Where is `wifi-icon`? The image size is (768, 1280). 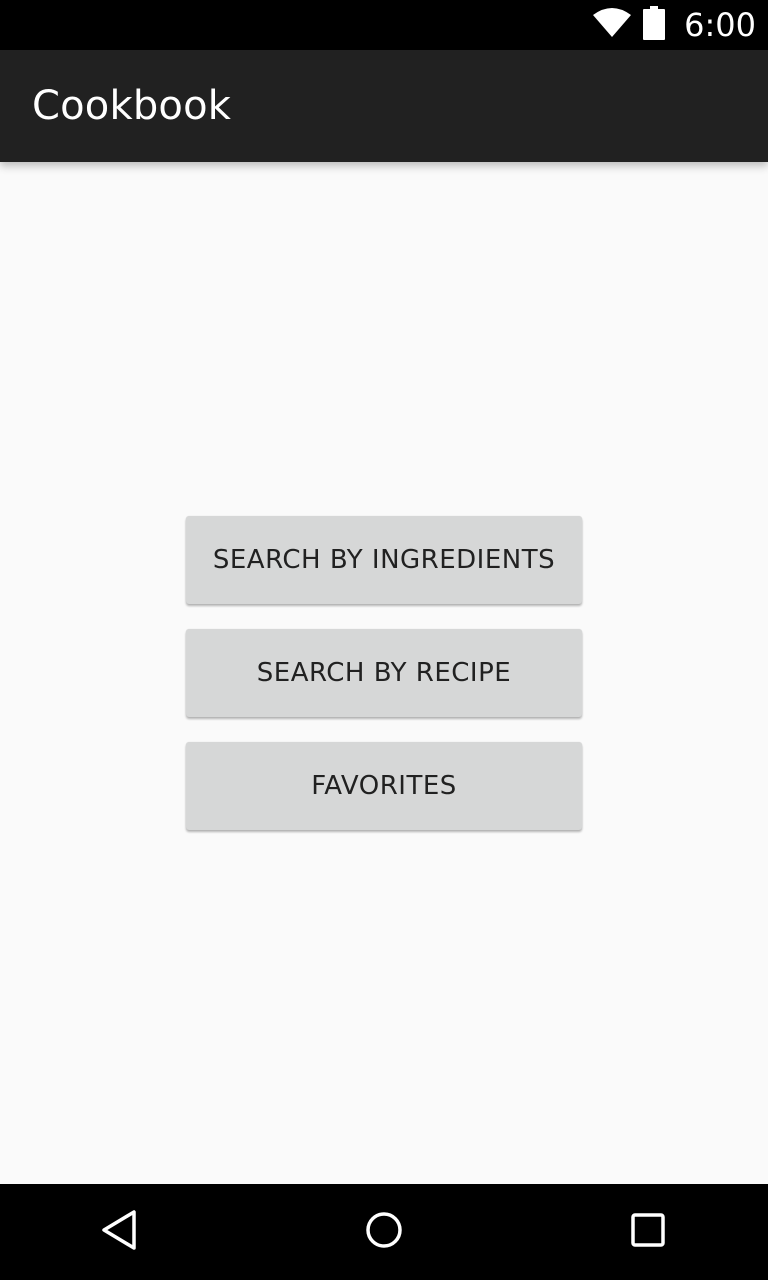 wifi-icon is located at coordinates (612, 25).